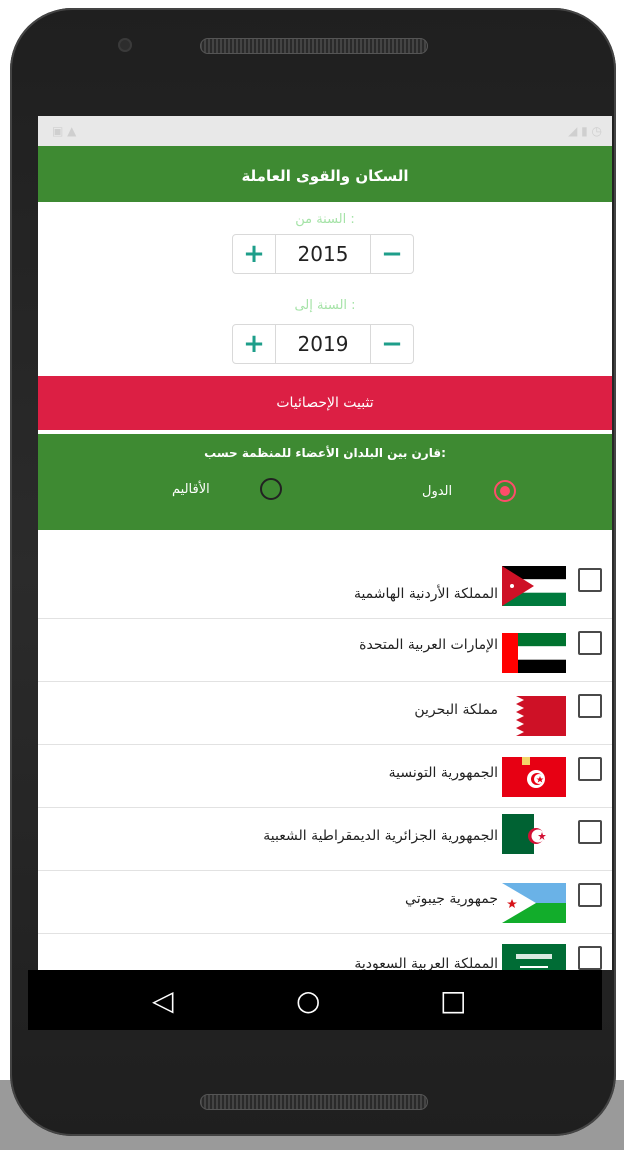 The width and height of the screenshot is (624, 1150). What do you see at coordinates (534, 777) in the screenshot?
I see `tunisia-flag-icon` at bounding box center [534, 777].